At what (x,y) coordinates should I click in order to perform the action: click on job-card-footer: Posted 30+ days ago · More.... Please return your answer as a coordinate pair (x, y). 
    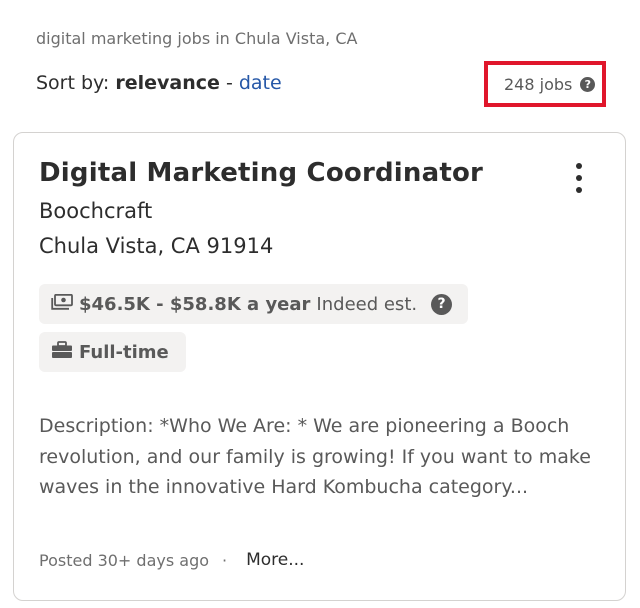
    Looking at the image, I should click on (171, 560).